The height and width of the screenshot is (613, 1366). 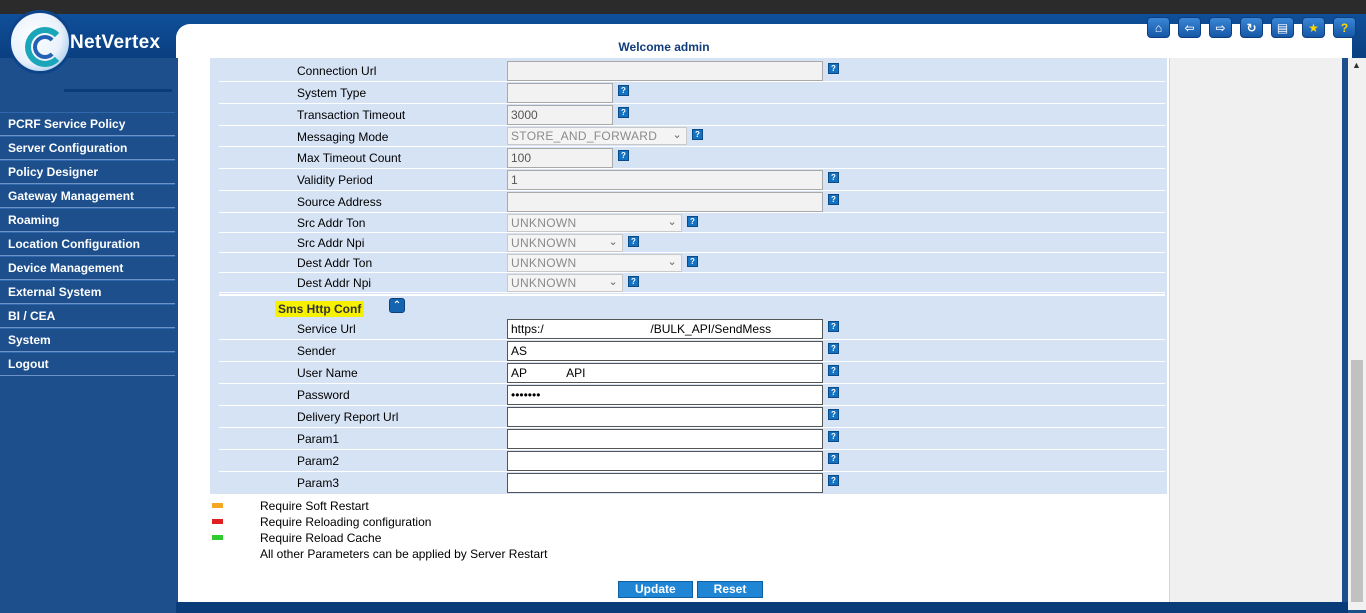 I want to click on sender-field, so click(x=665, y=351).